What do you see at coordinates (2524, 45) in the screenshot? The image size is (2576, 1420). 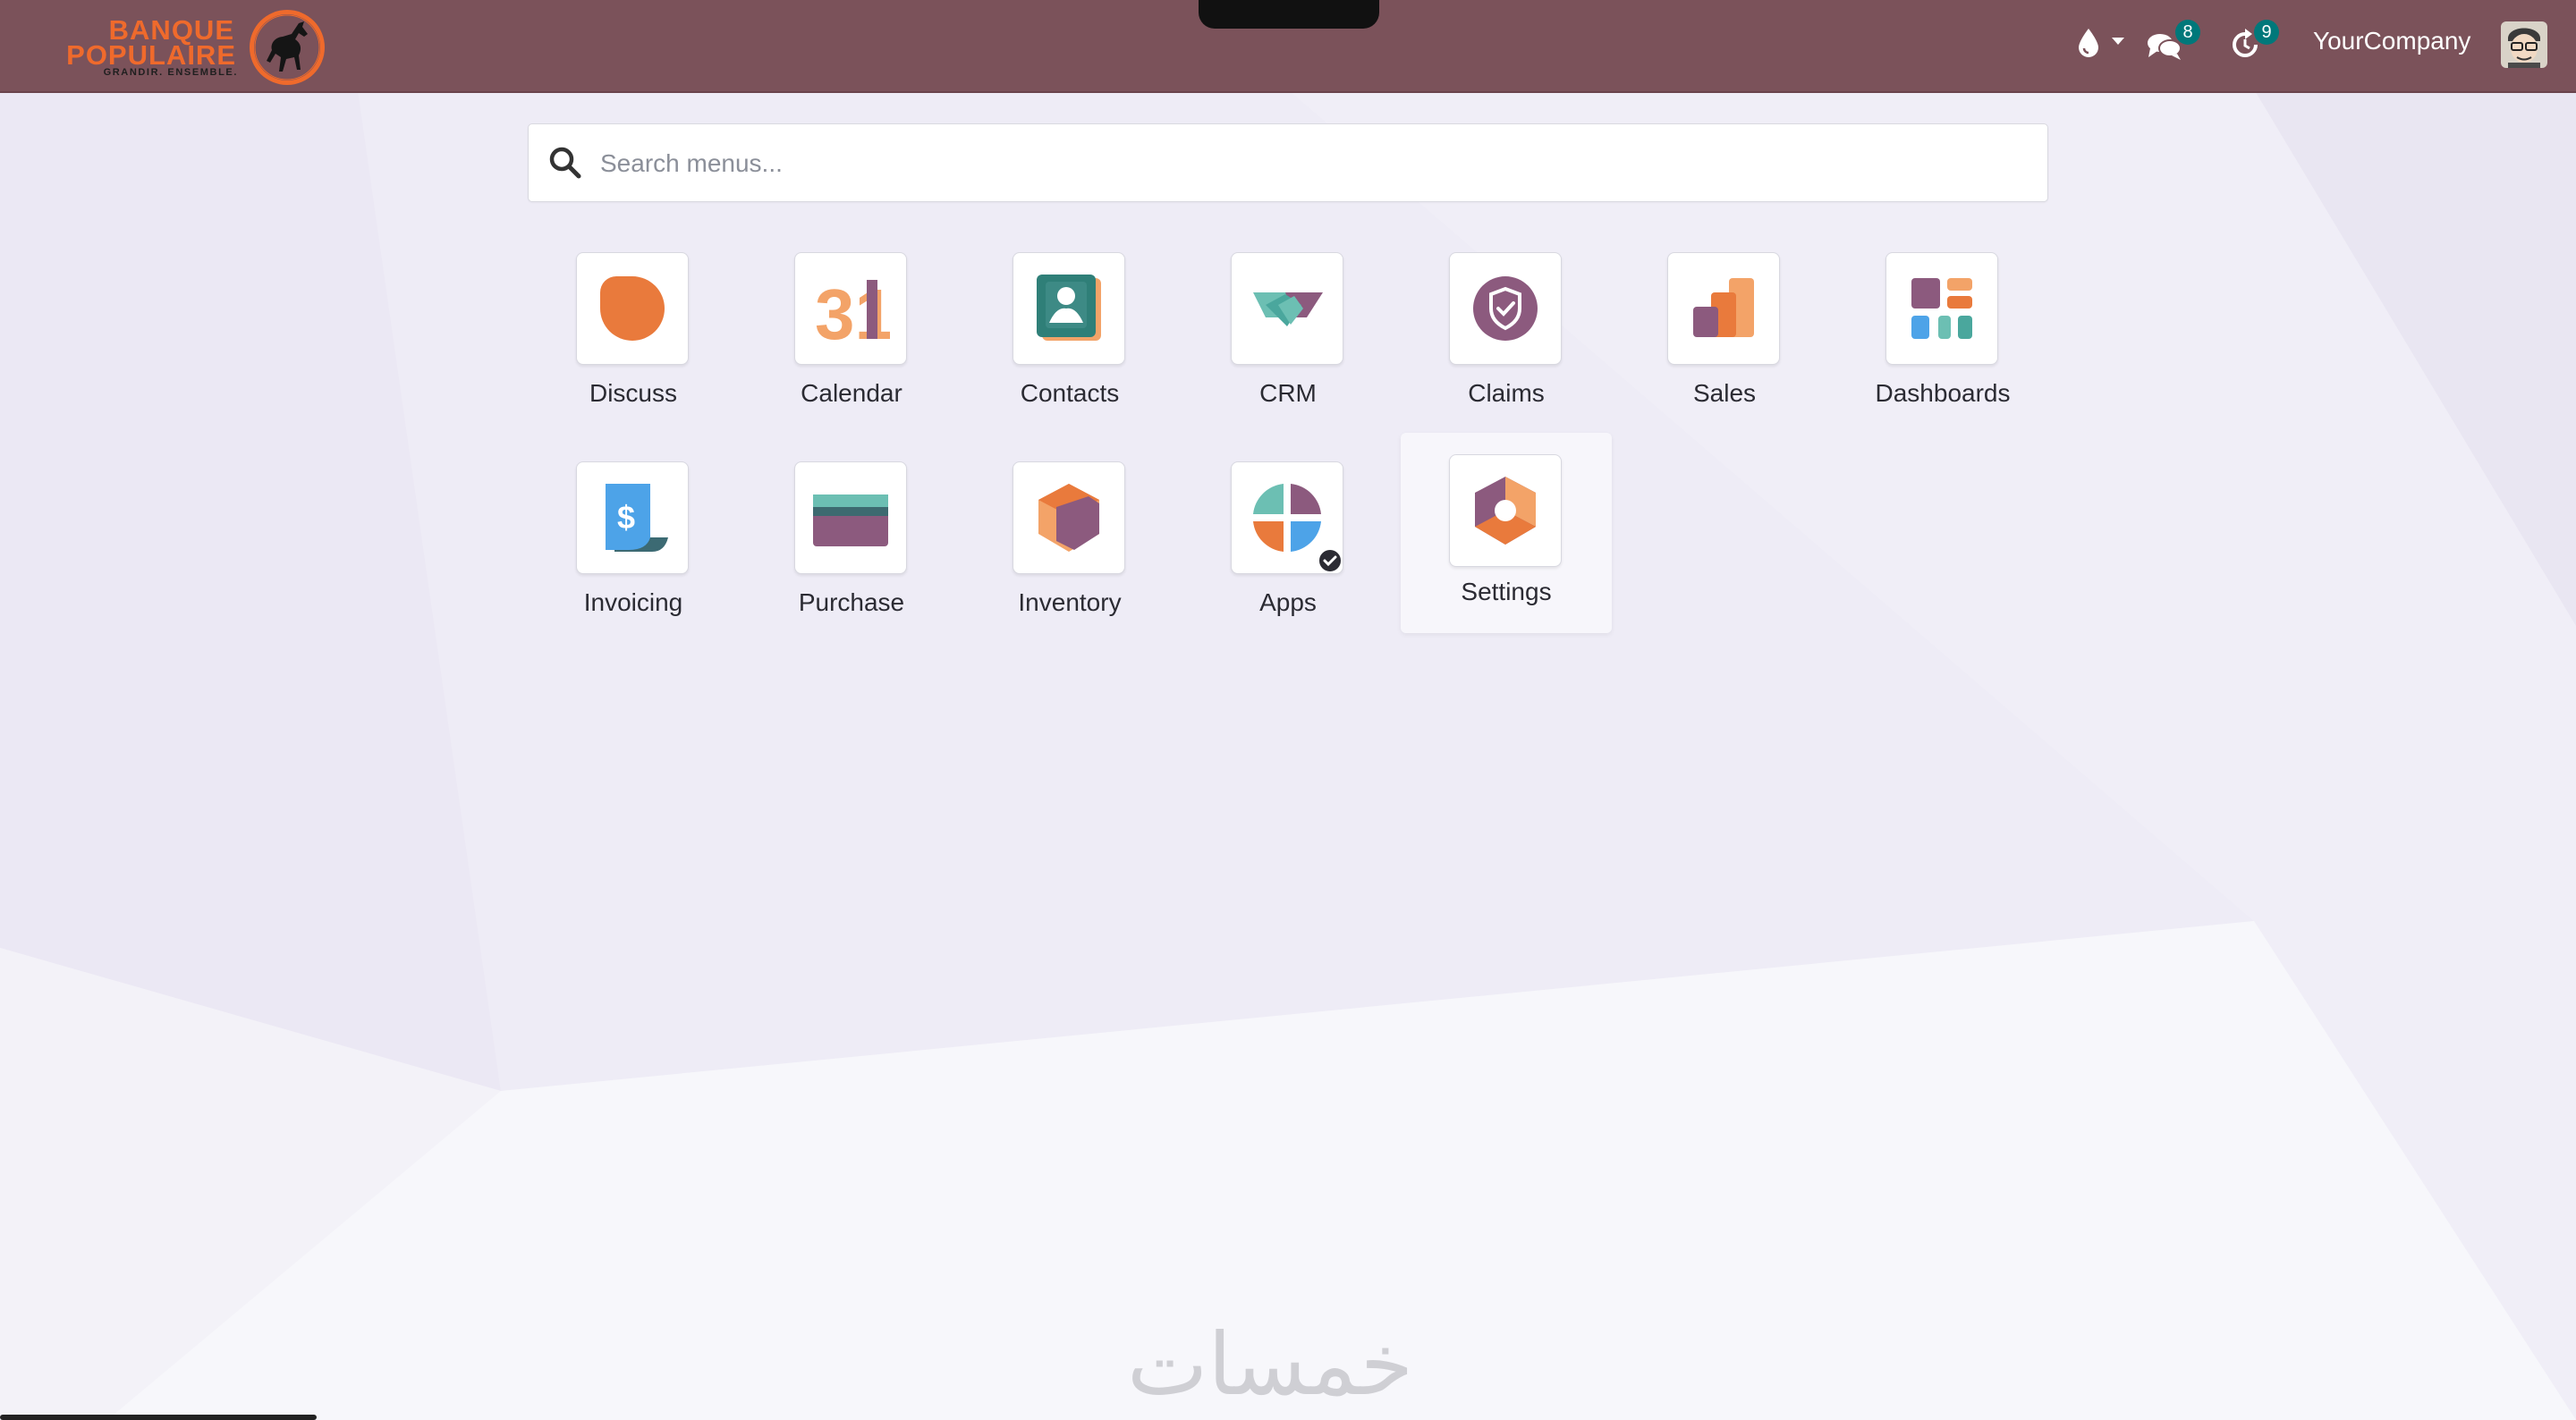 I see `user-avatar` at bounding box center [2524, 45].